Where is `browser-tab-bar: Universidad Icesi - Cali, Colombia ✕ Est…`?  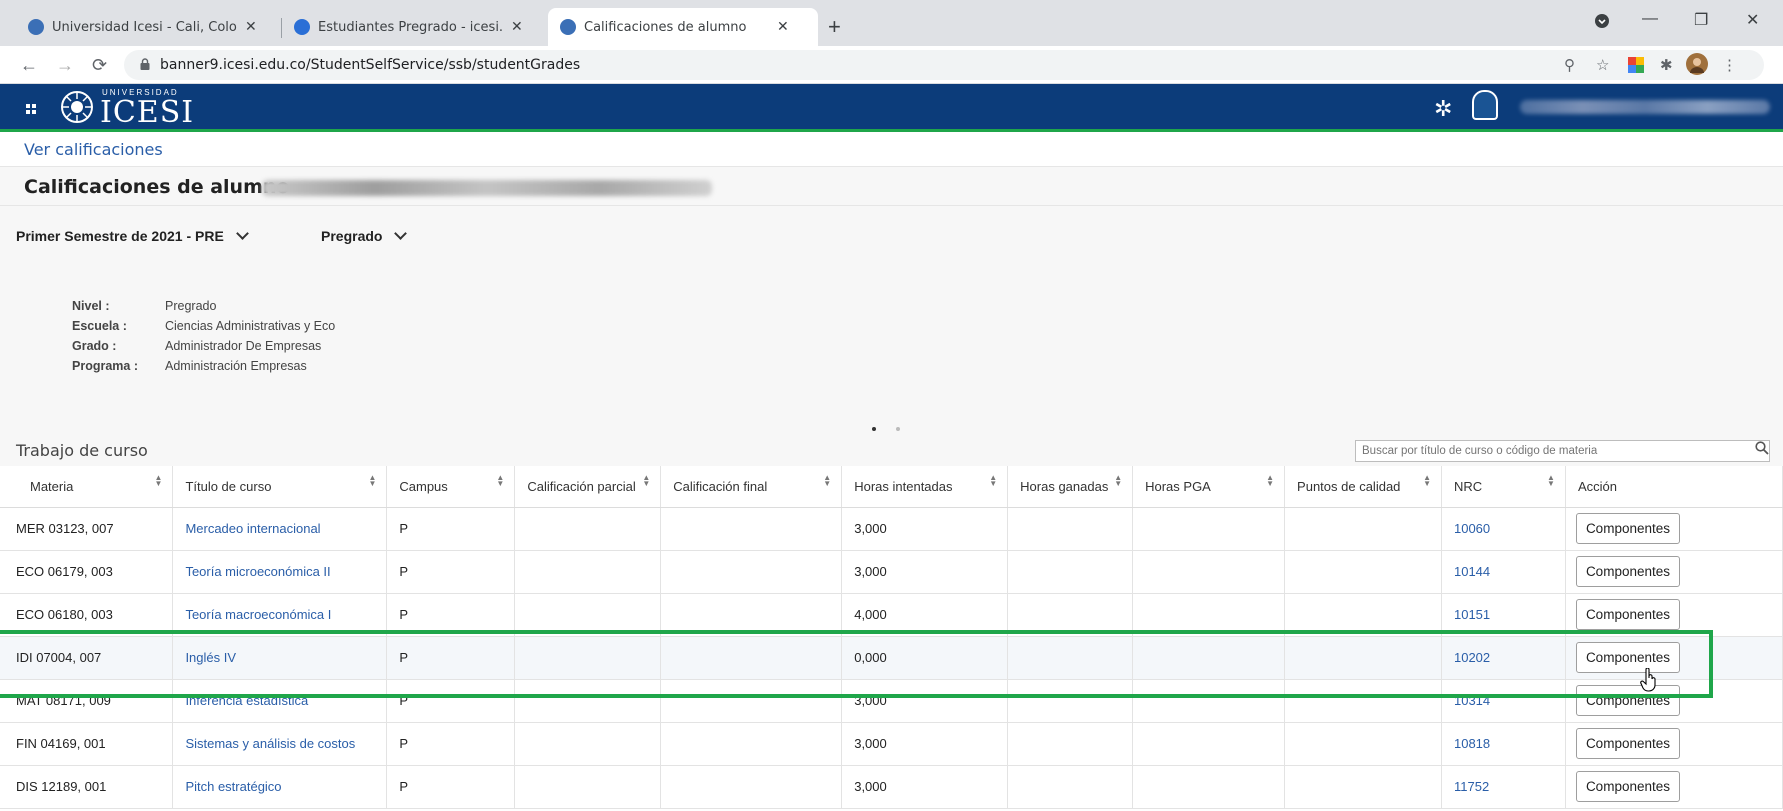 browser-tab-bar: Universidad Icesi - Cali, Colombia ✕ Est… is located at coordinates (891, 23).